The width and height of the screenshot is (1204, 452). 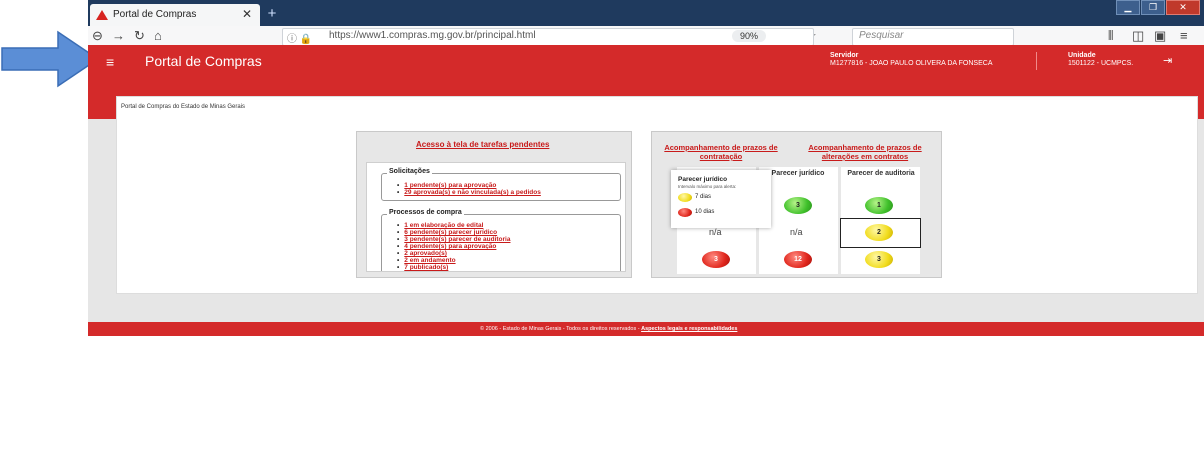 I want to click on tooltip-title: Parecer jurídico, so click(x=703, y=179).